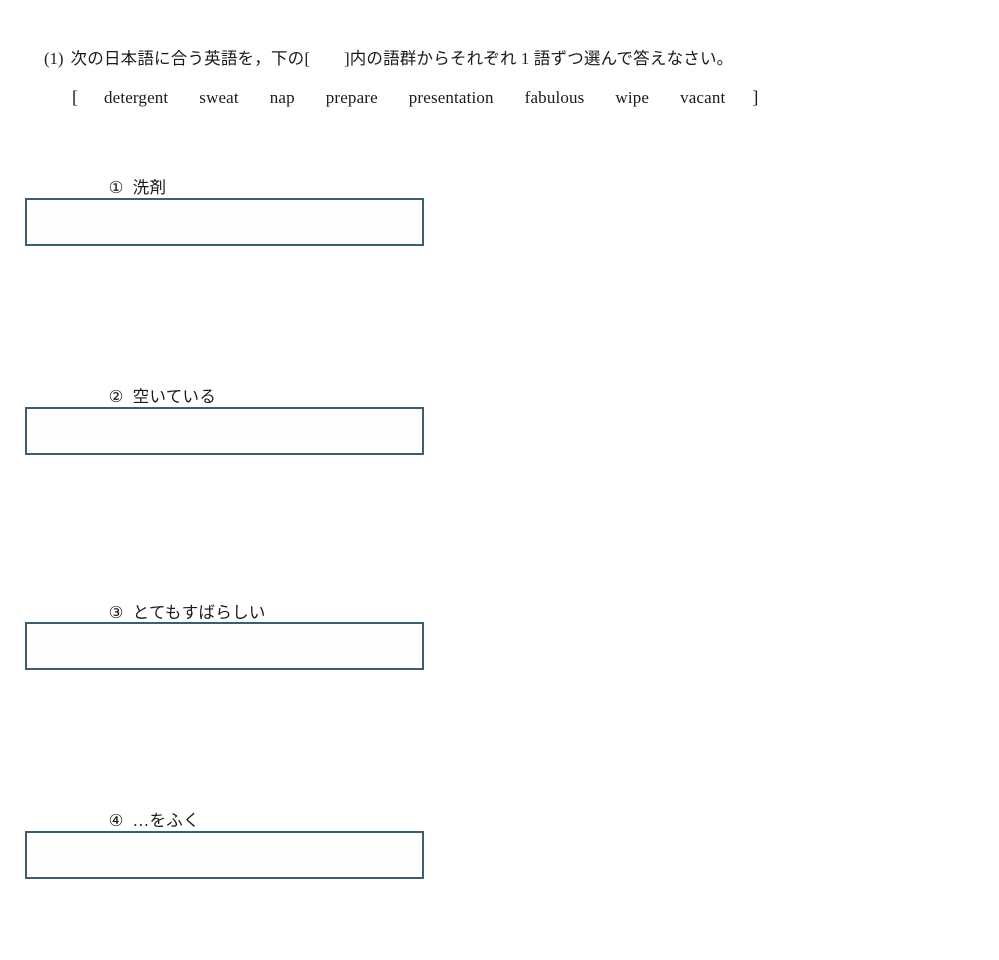 This screenshot has width=999, height=960. Describe the element at coordinates (116, 396) in the screenshot. I see `question-item-2-marker: ②` at that location.